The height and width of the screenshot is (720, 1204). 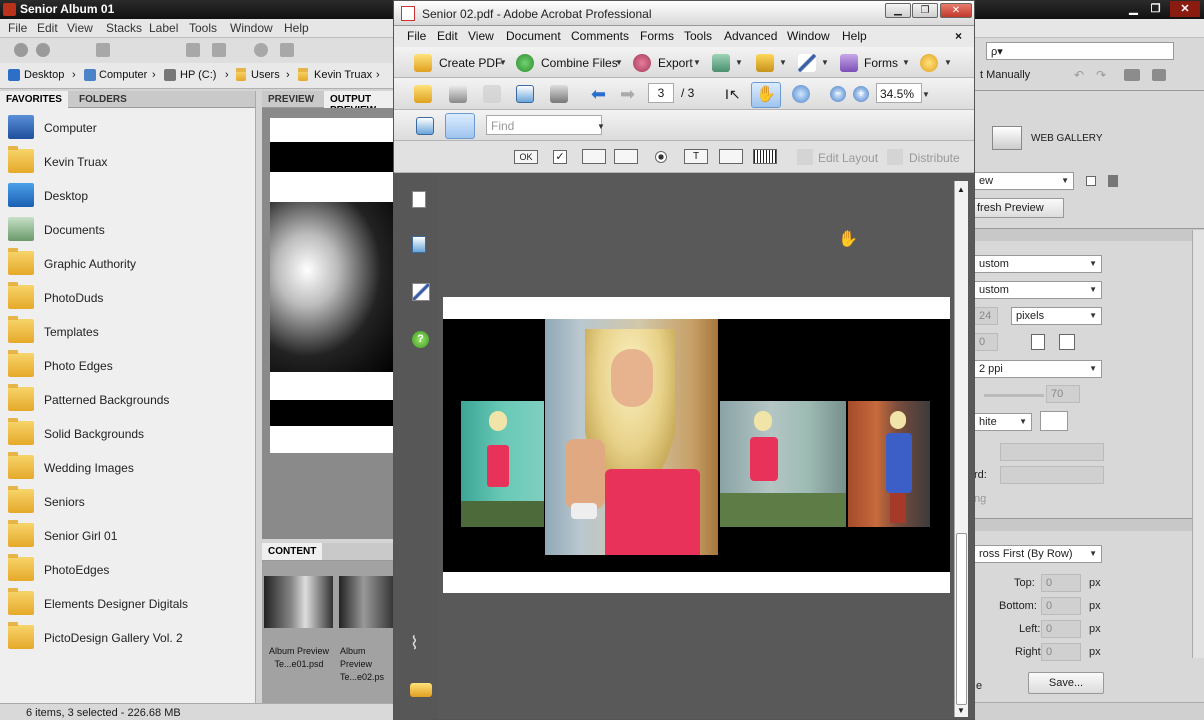 What do you see at coordinates (807, 63) in the screenshot?
I see `sign-pen-icon` at bounding box center [807, 63].